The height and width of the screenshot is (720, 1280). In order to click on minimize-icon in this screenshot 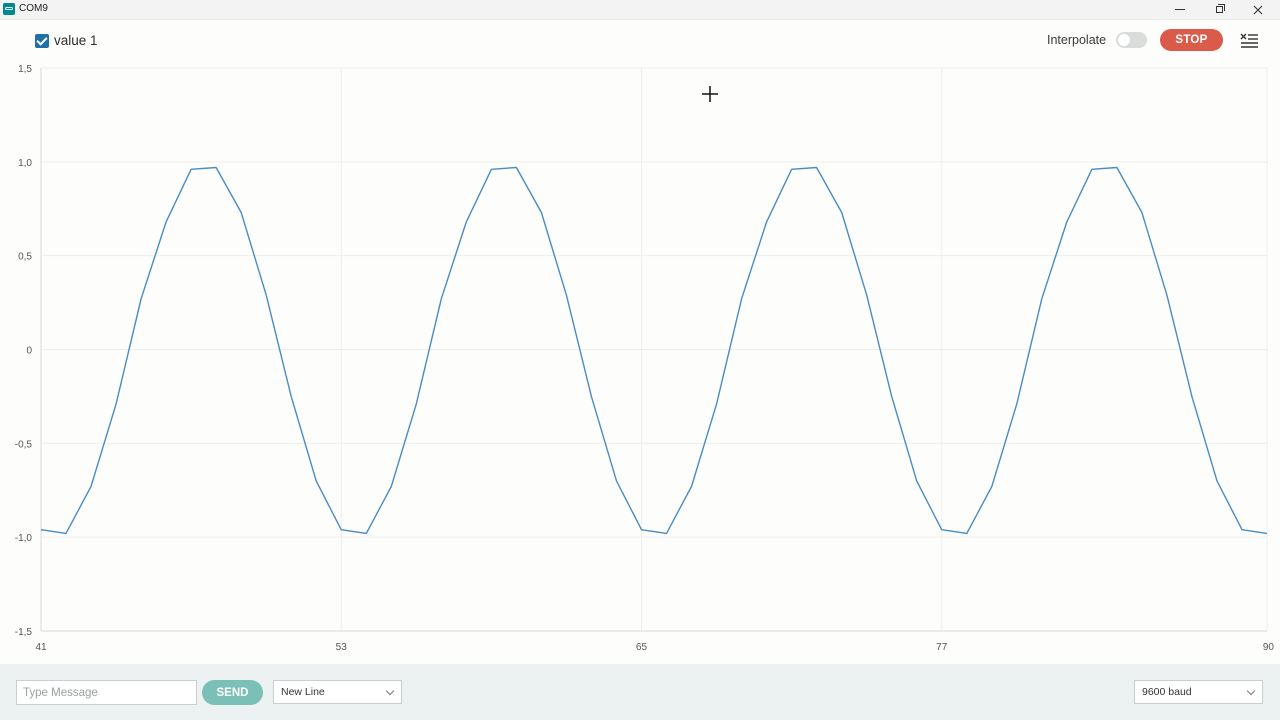, I will do `click(1180, 9)`.